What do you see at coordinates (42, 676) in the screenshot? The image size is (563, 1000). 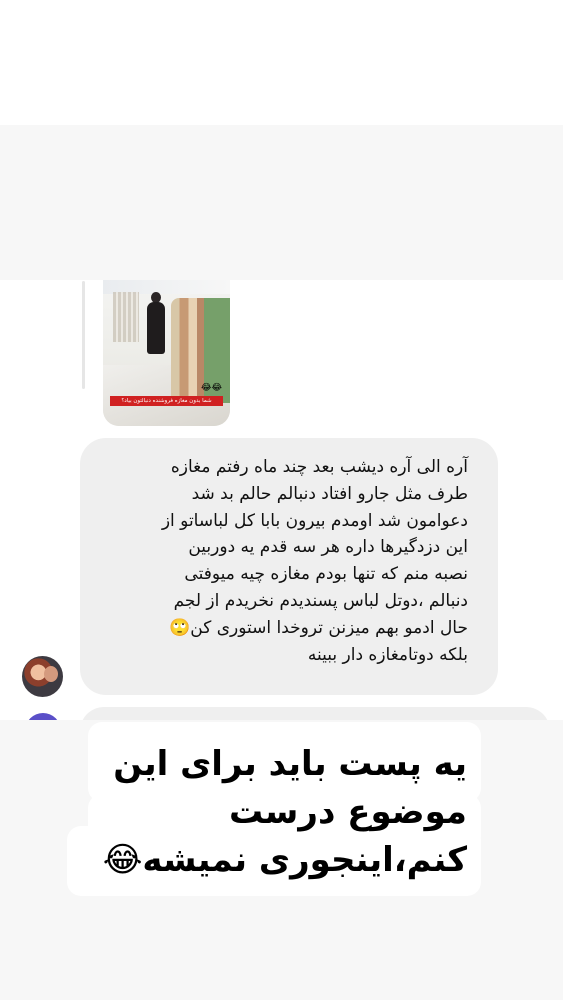 I see `sender-avatar` at bounding box center [42, 676].